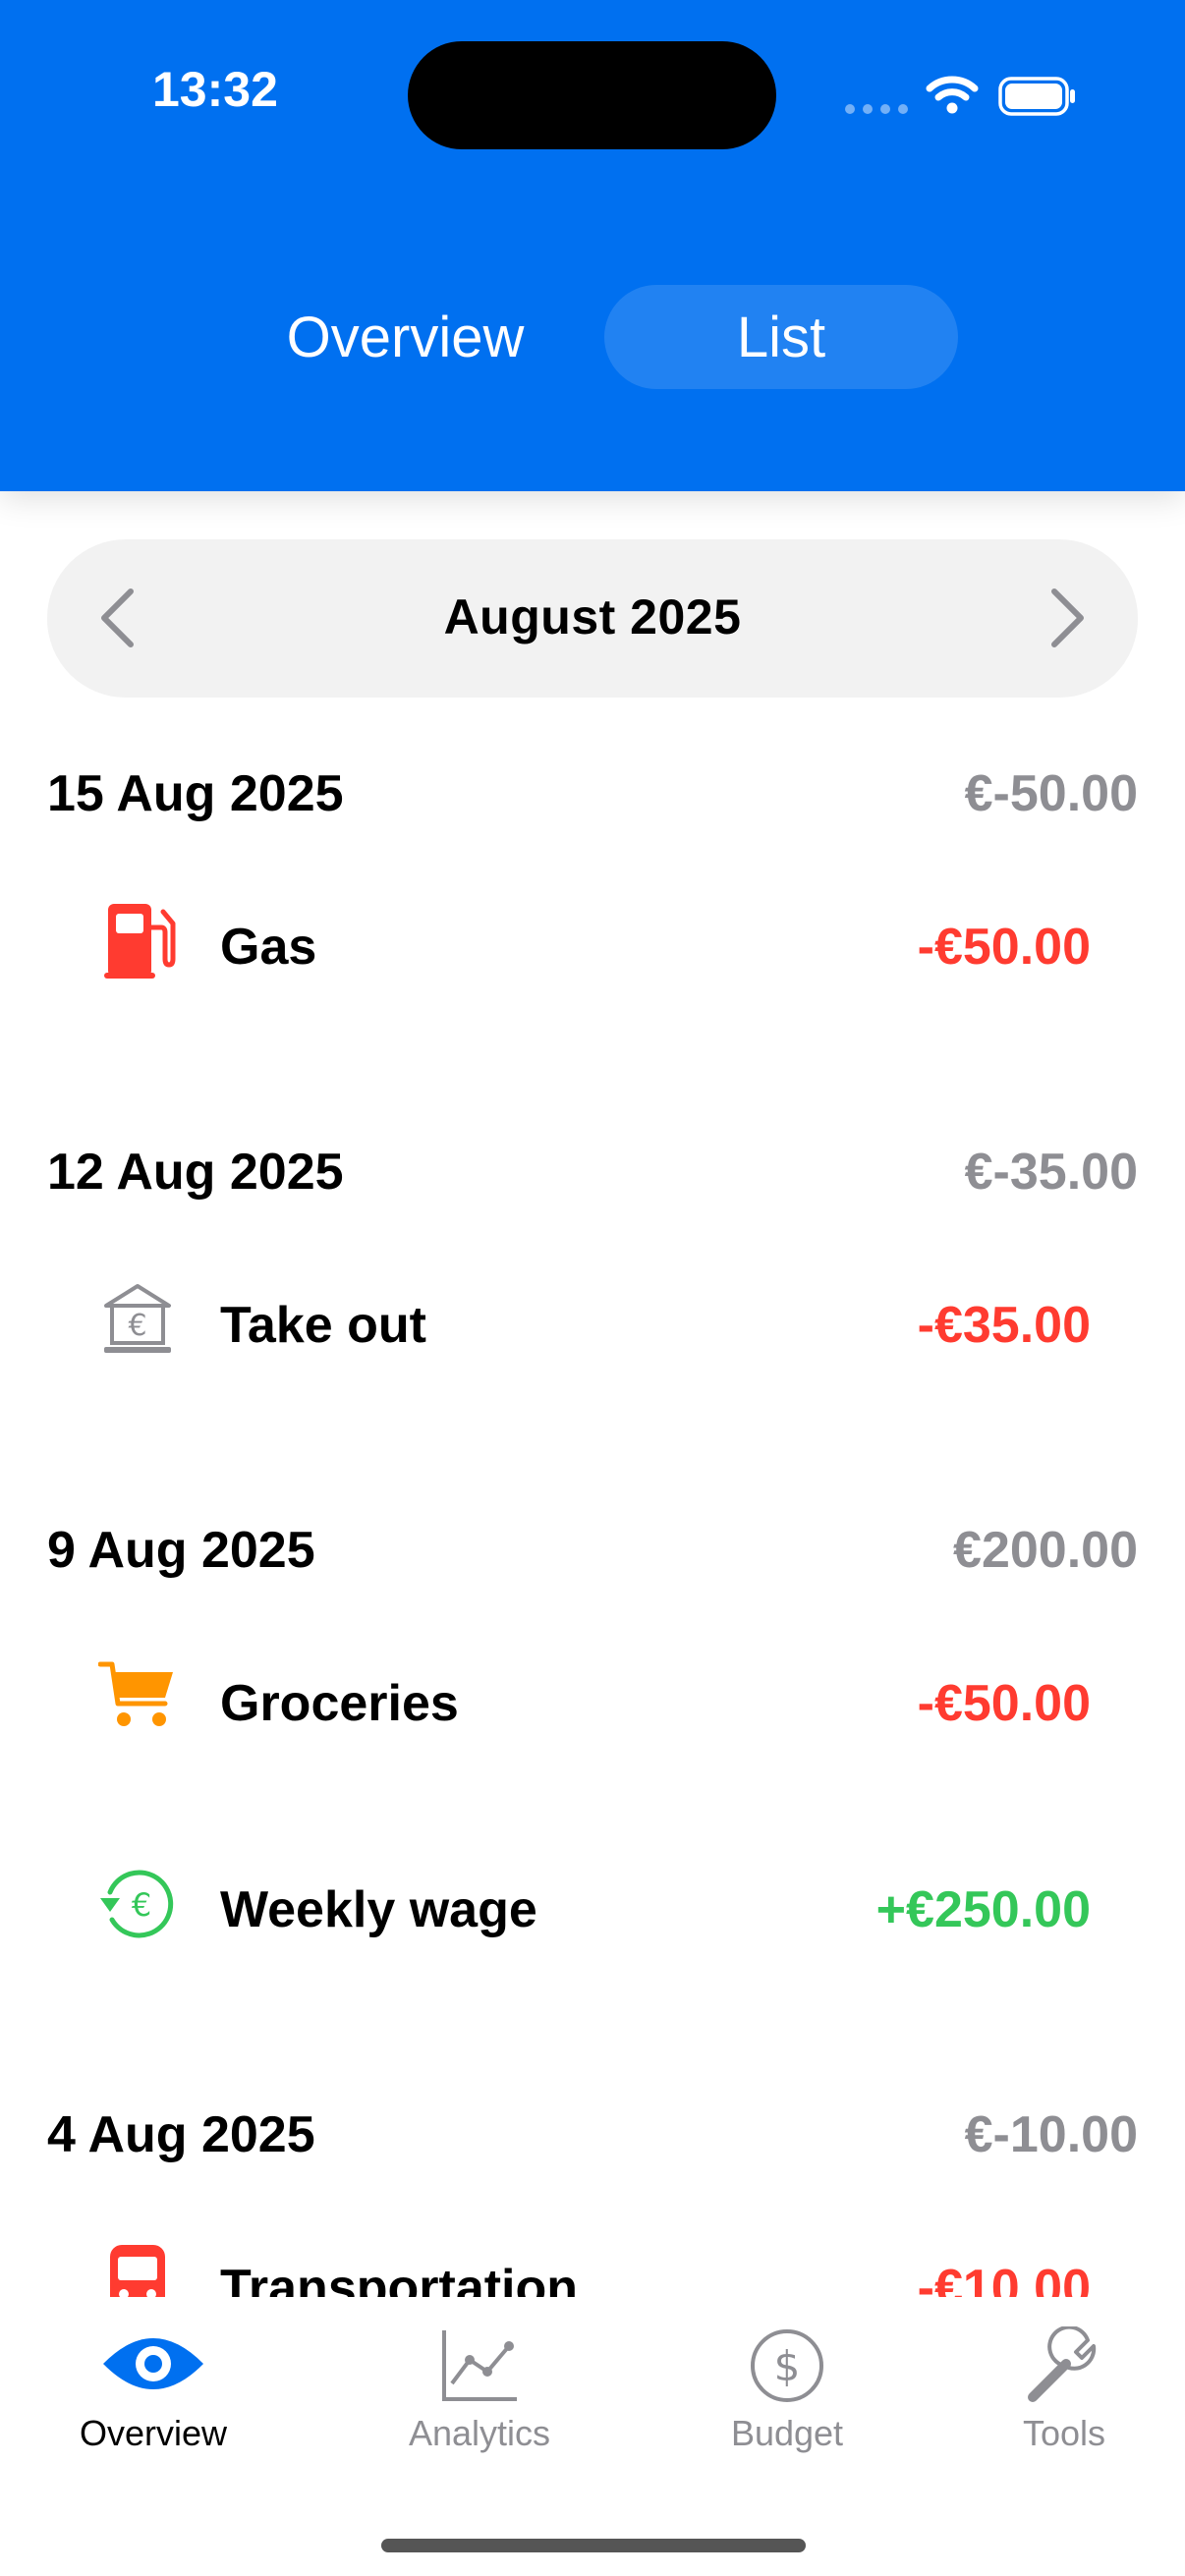  I want to click on bank-euro-icon: €, so click(137, 1318).